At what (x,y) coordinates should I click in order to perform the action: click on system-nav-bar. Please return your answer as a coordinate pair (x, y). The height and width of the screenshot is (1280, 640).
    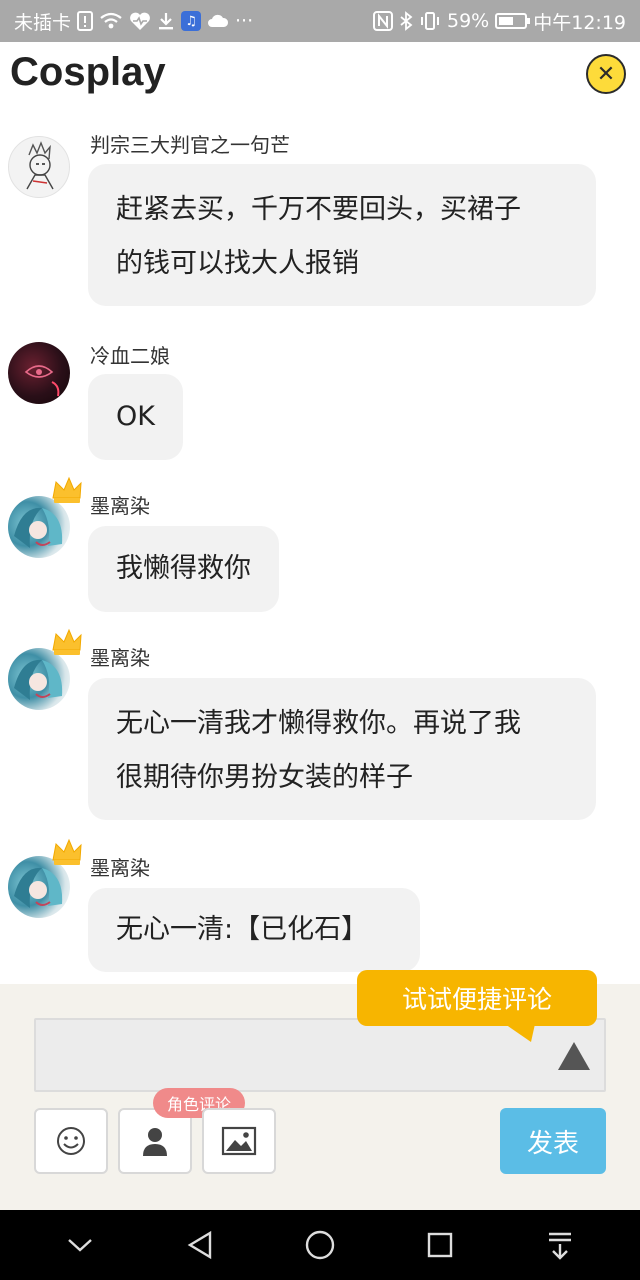
    Looking at the image, I should click on (320, 1245).